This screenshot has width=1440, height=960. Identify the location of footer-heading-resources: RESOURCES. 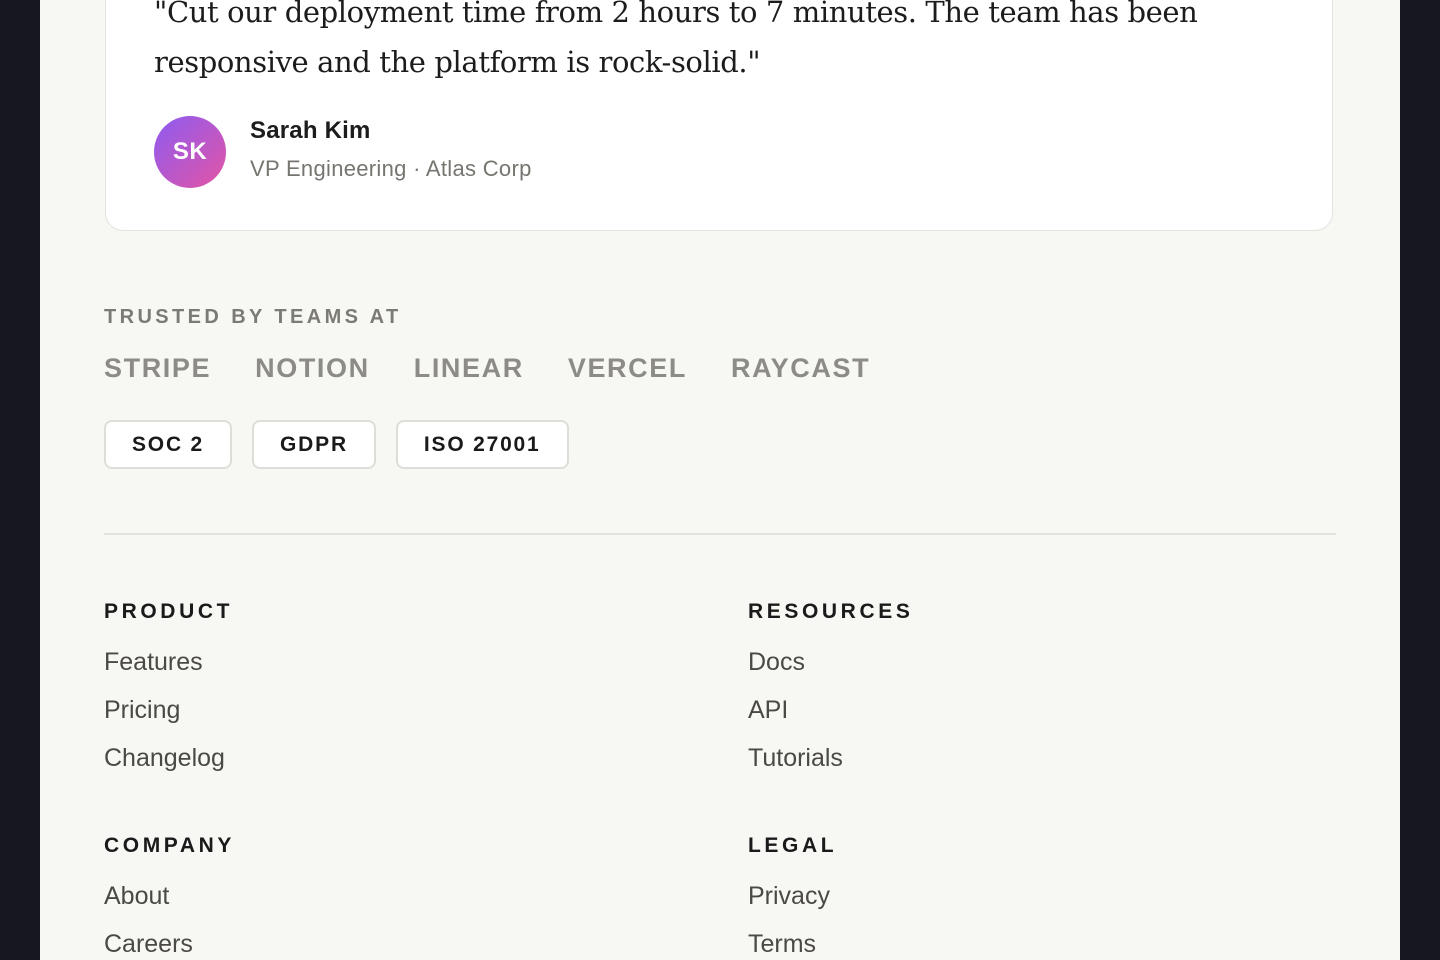
(831, 611).